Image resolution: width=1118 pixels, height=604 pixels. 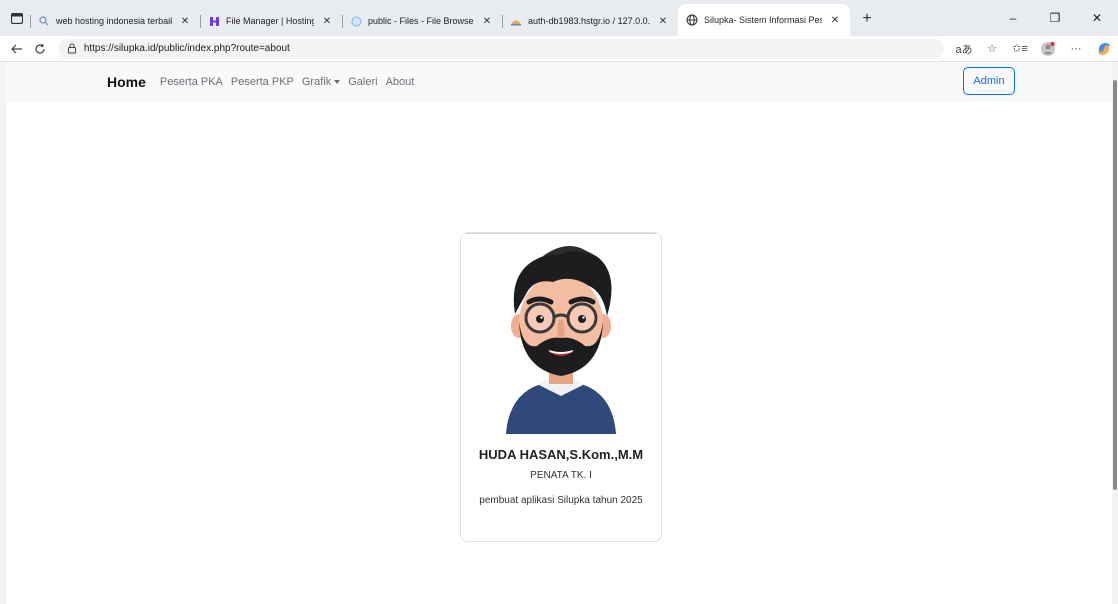 What do you see at coordinates (516, 21) in the screenshot?
I see `phpmyadmin-icon` at bounding box center [516, 21].